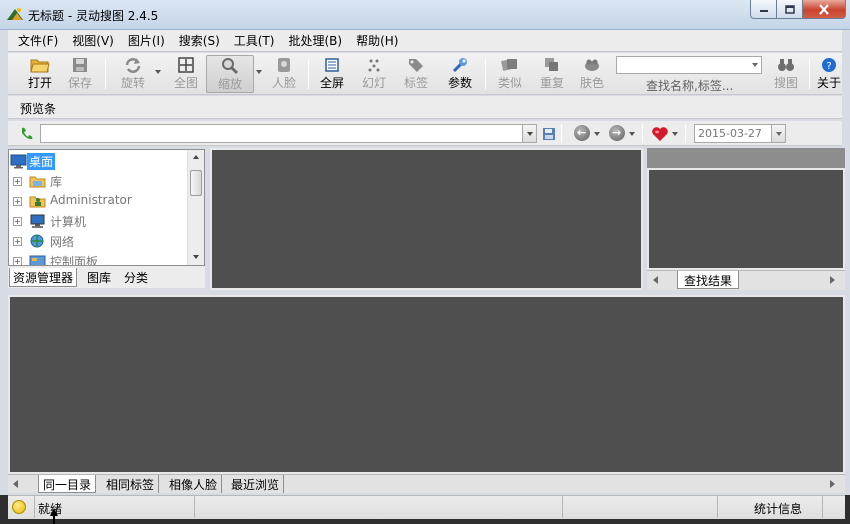 The height and width of the screenshot is (524, 850). Describe the element at coordinates (256, 484) in the screenshot. I see `tab-recent: 最近浏览` at that location.